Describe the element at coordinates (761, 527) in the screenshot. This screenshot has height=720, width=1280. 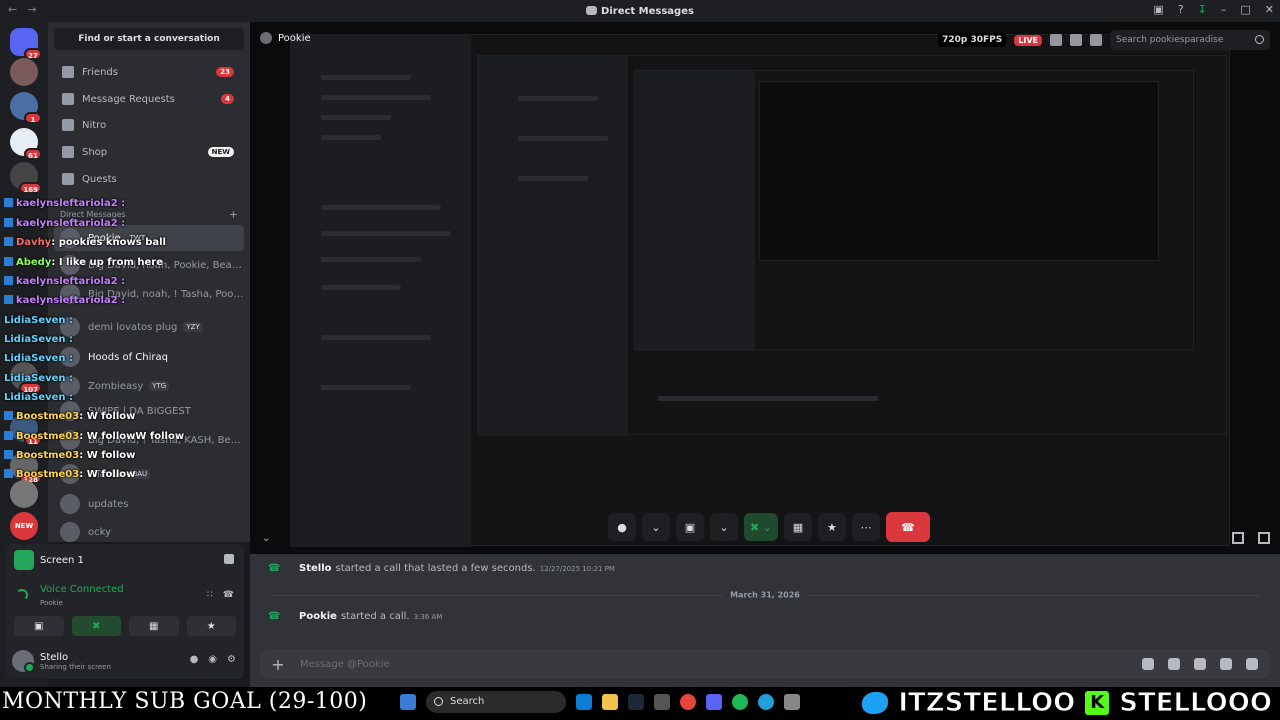
I see `screen-share-button: ✖ ⌄` at that location.